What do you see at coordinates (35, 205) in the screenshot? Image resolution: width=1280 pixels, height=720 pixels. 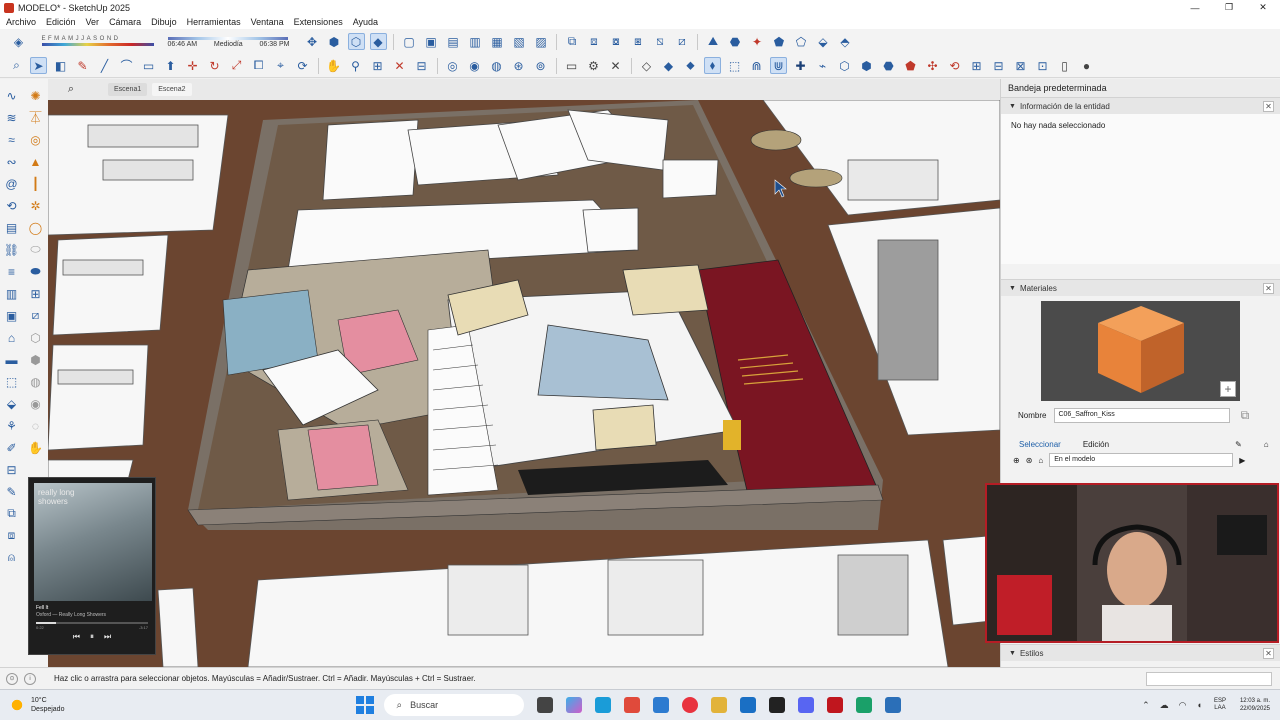 I see `star-icon: ✲` at bounding box center [35, 205].